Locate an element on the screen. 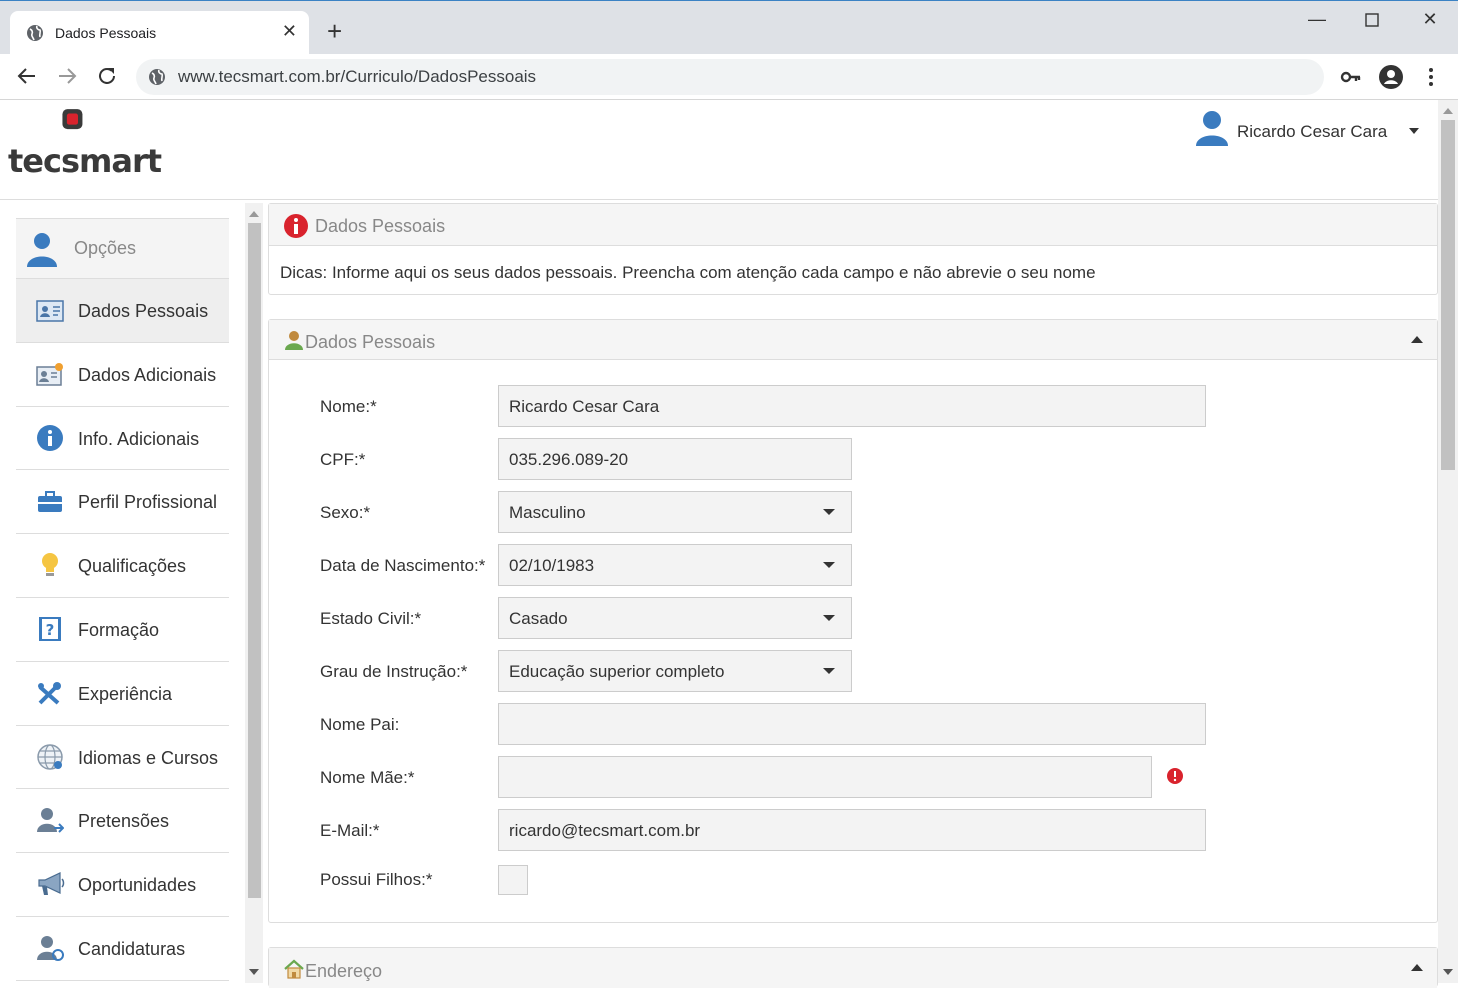 This screenshot has width=1458, height=988. header-divider is located at coordinates (719, 199).